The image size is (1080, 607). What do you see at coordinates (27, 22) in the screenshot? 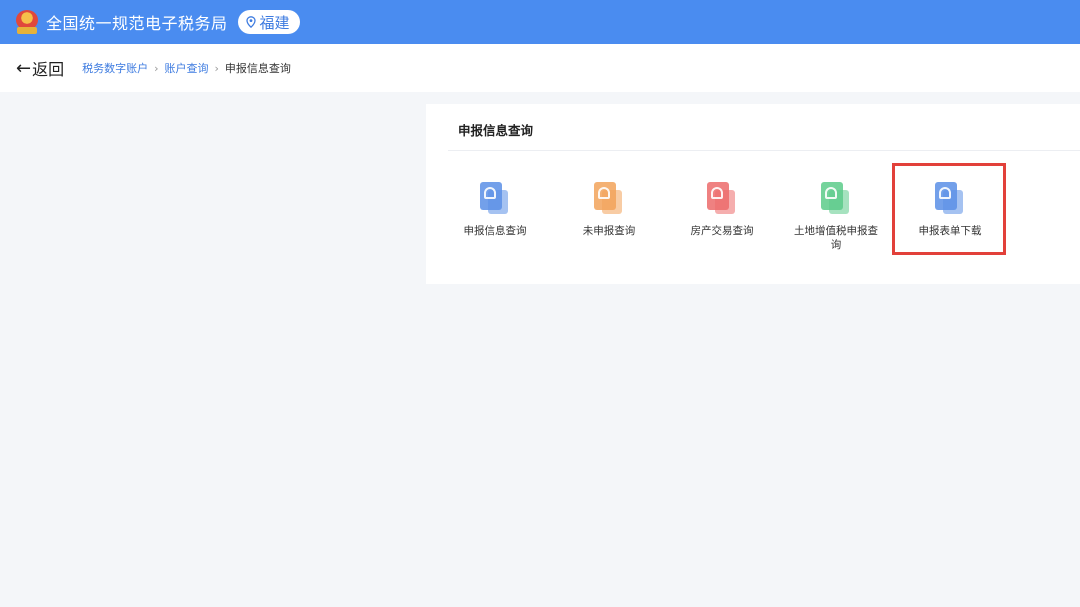
I see `tax-emblem-icon` at bounding box center [27, 22].